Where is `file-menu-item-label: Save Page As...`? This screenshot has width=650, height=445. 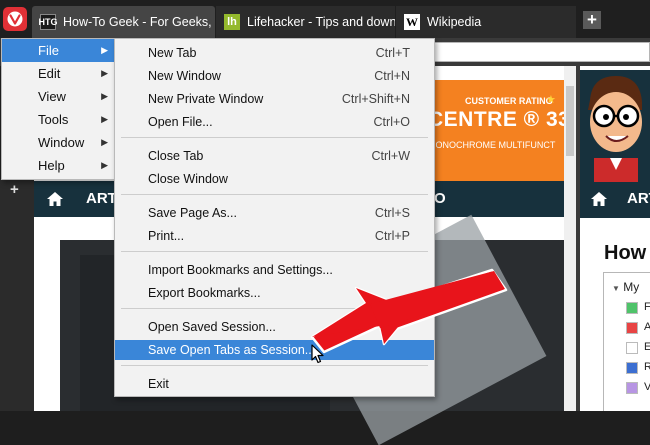
file-menu-item-label: Save Page As... is located at coordinates (192, 213).